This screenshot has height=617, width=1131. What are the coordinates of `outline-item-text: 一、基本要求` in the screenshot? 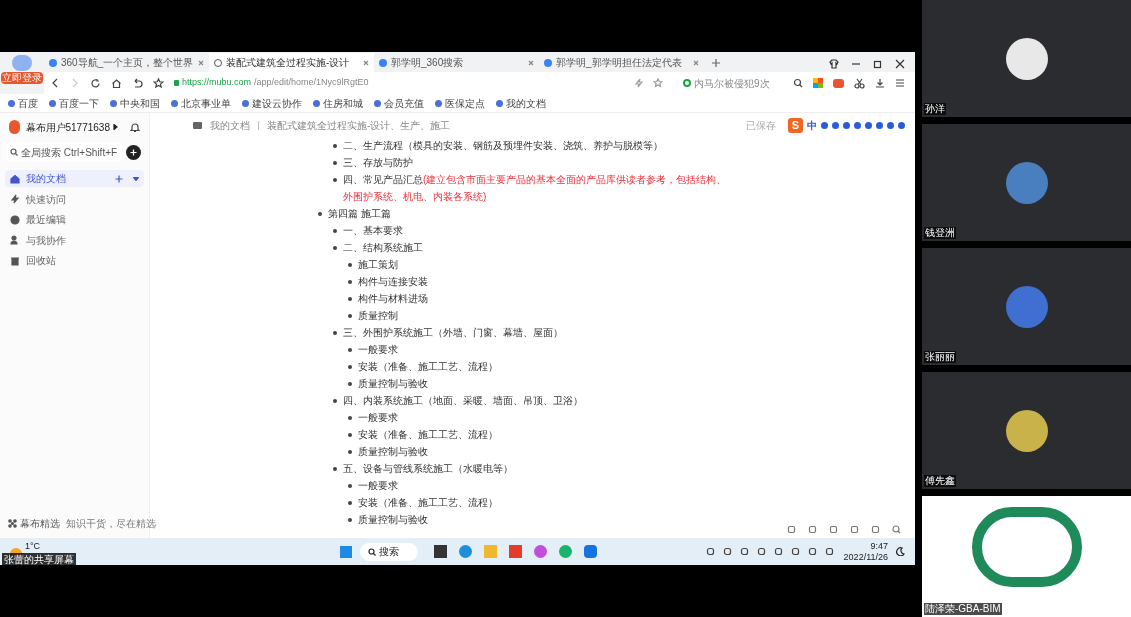 It's located at (373, 230).